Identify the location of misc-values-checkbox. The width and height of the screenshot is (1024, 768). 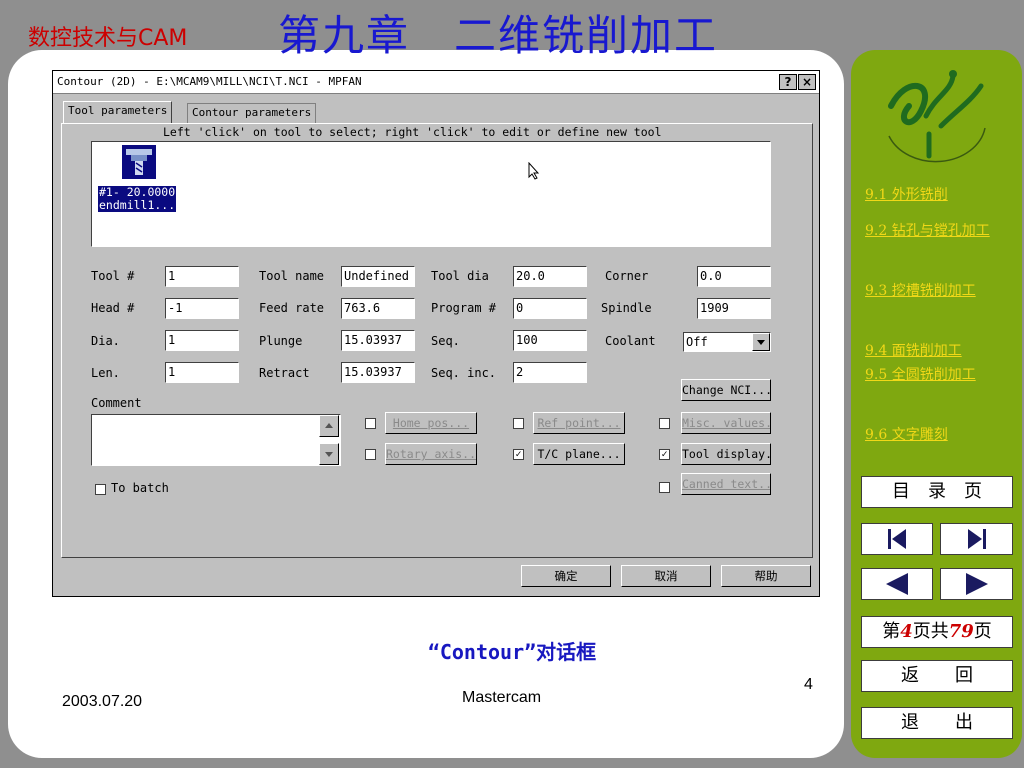
(664, 423).